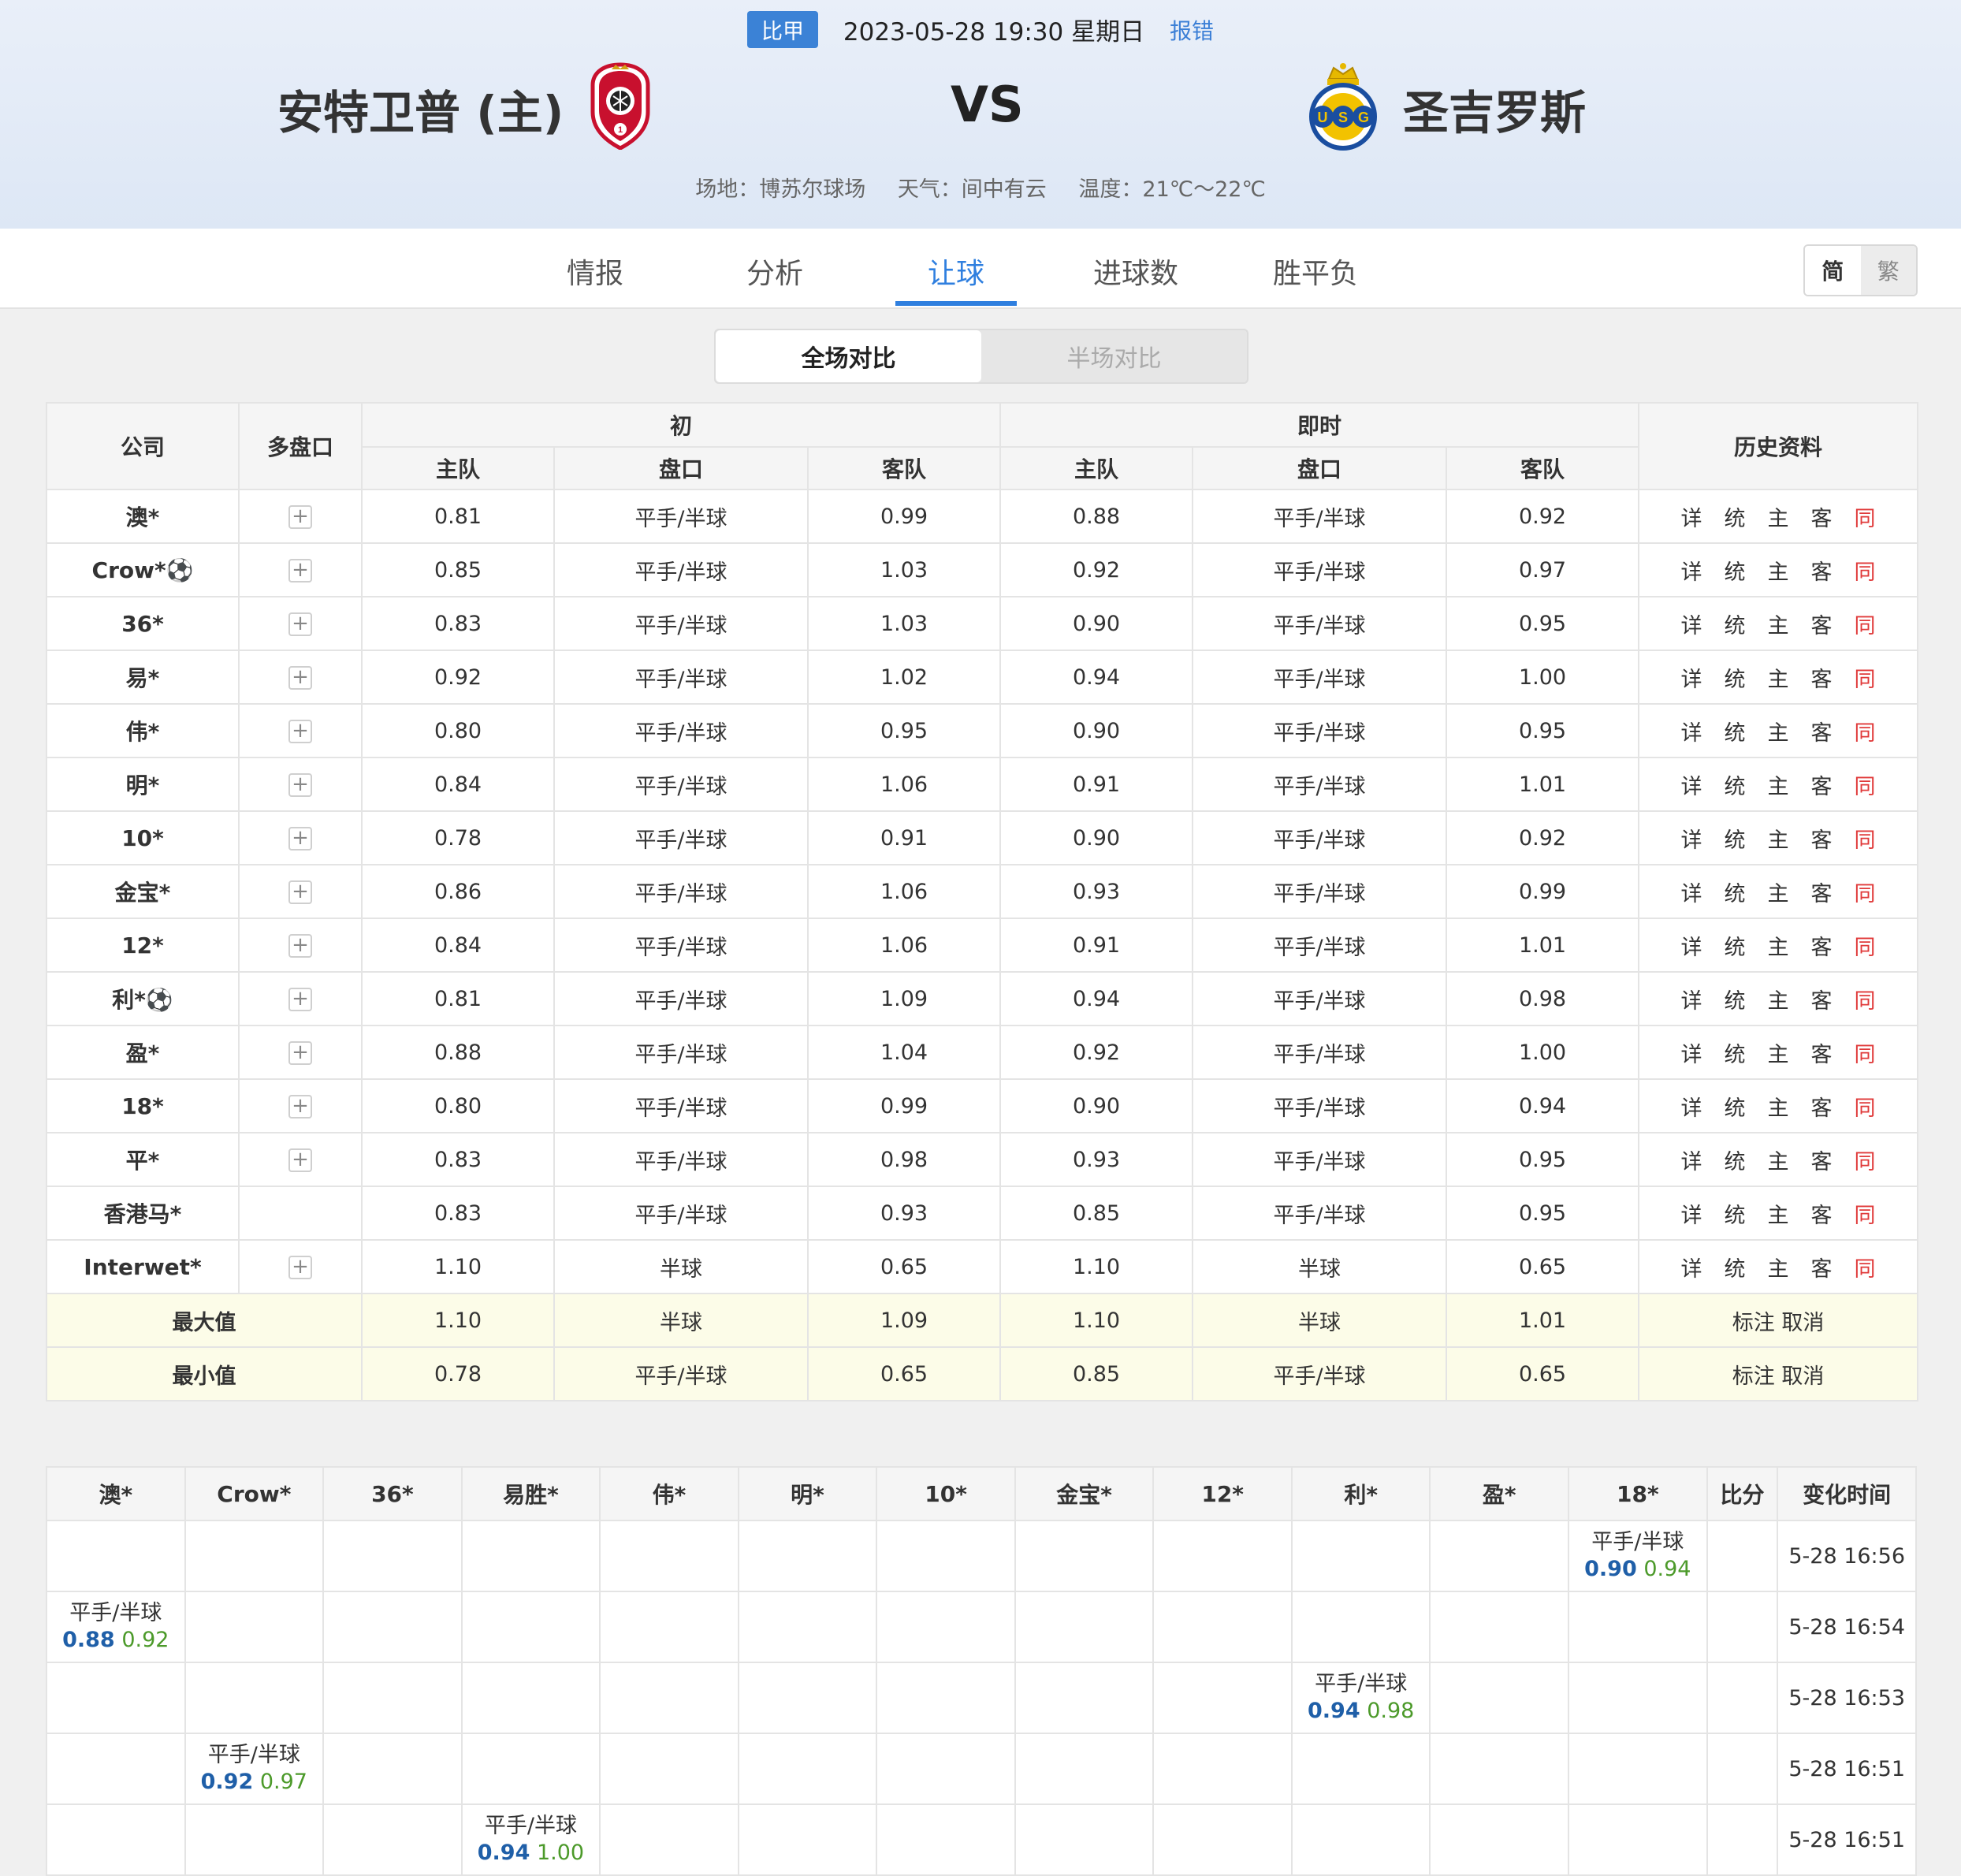 The height and width of the screenshot is (1876, 1961). Describe the element at coordinates (1192, 31) in the screenshot. I see `report-error-link: 报错` at that location.